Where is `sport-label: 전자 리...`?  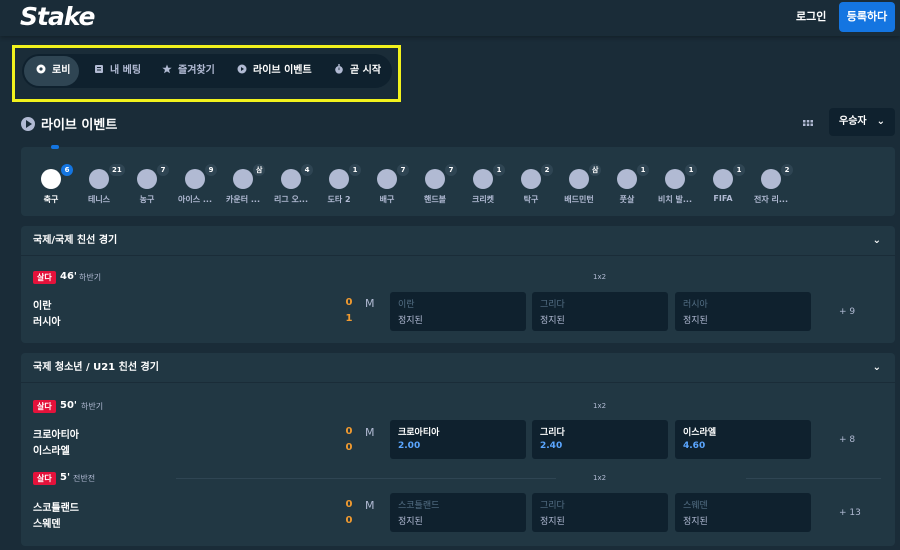
sport-label: 전자 리... is located at coordinates (771, 199).